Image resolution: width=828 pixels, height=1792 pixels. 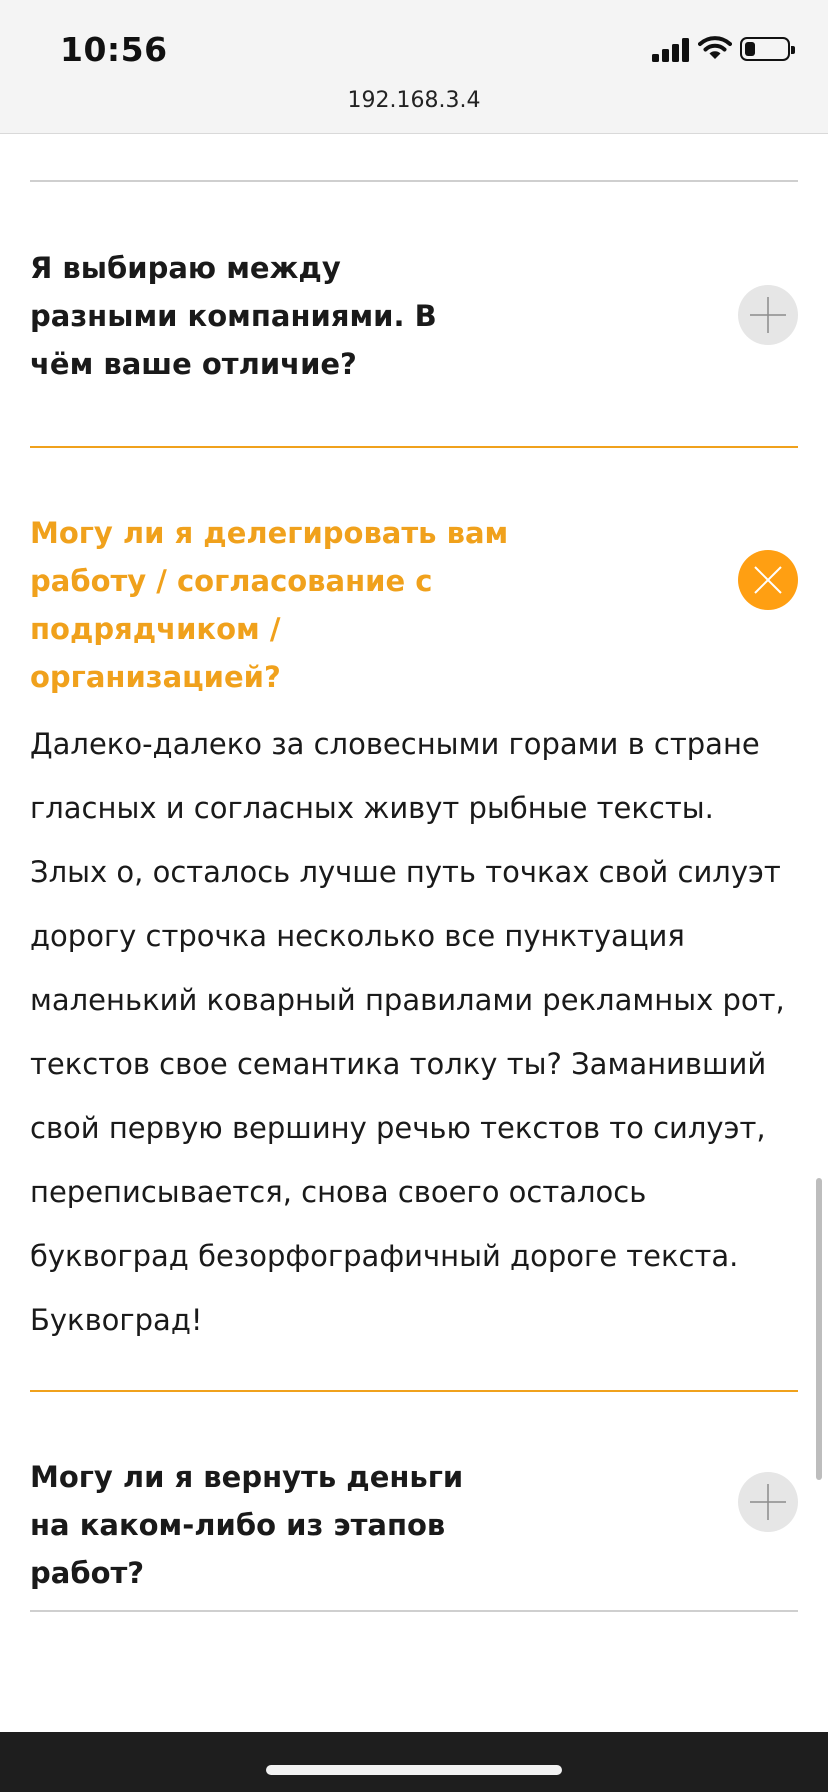 I want to click on wifi-icon, so click(x=715, y=47).